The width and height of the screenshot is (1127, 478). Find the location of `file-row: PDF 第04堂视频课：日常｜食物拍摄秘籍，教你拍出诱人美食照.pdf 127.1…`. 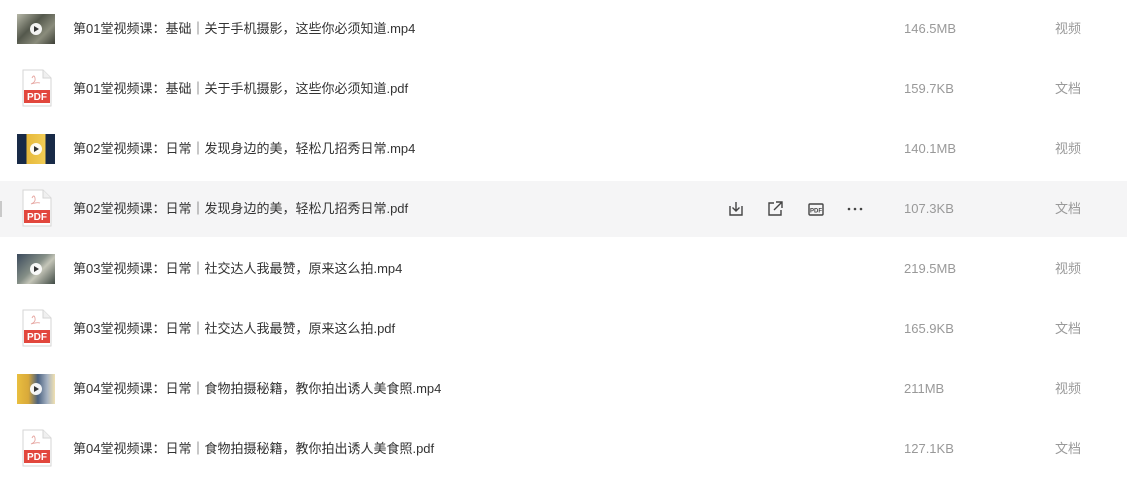

file-row: PDF 第04堂视频课：日常｜食物拍摄秘籍，教你拍出诱人美食照.pdf 127.1… is located at coordinates (563, 449).